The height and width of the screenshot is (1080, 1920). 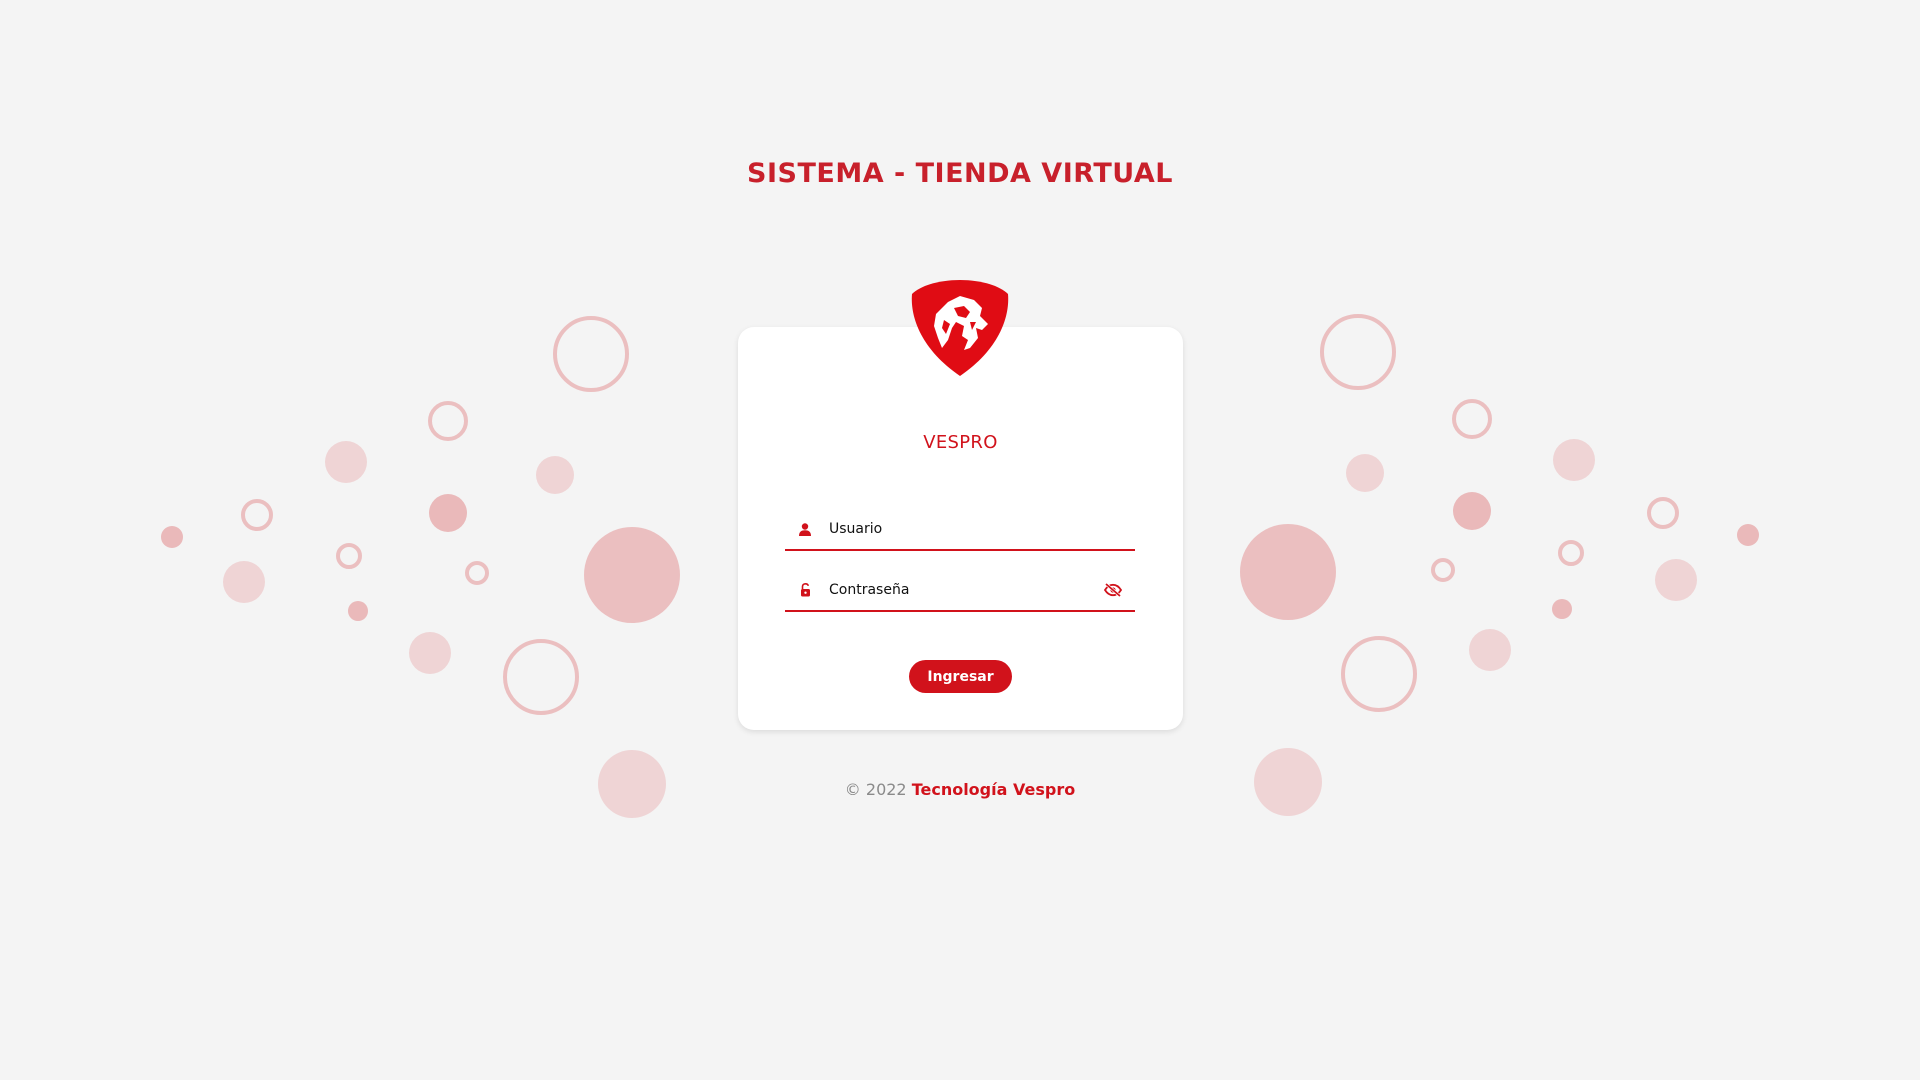 What do you see at coordinates (805, 529) in the screenshot?
I see `user-icon` at bounding box center [805, 529].